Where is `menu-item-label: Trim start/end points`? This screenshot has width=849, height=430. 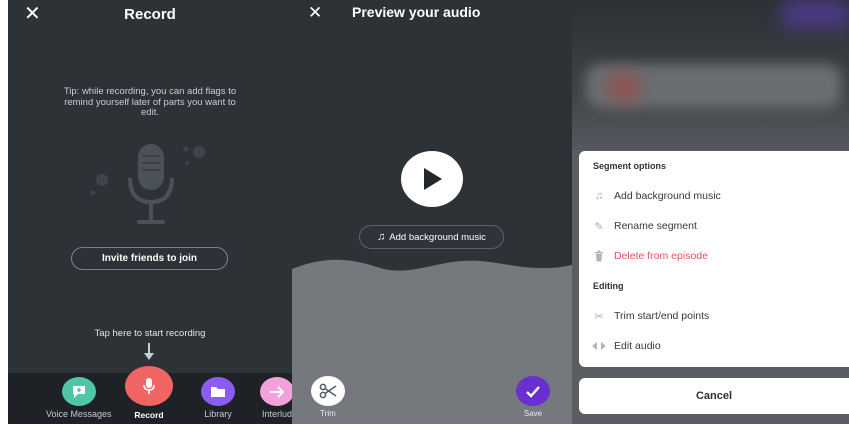
menu-item-label: Trim start/end points is located at coordinates (662, 316).